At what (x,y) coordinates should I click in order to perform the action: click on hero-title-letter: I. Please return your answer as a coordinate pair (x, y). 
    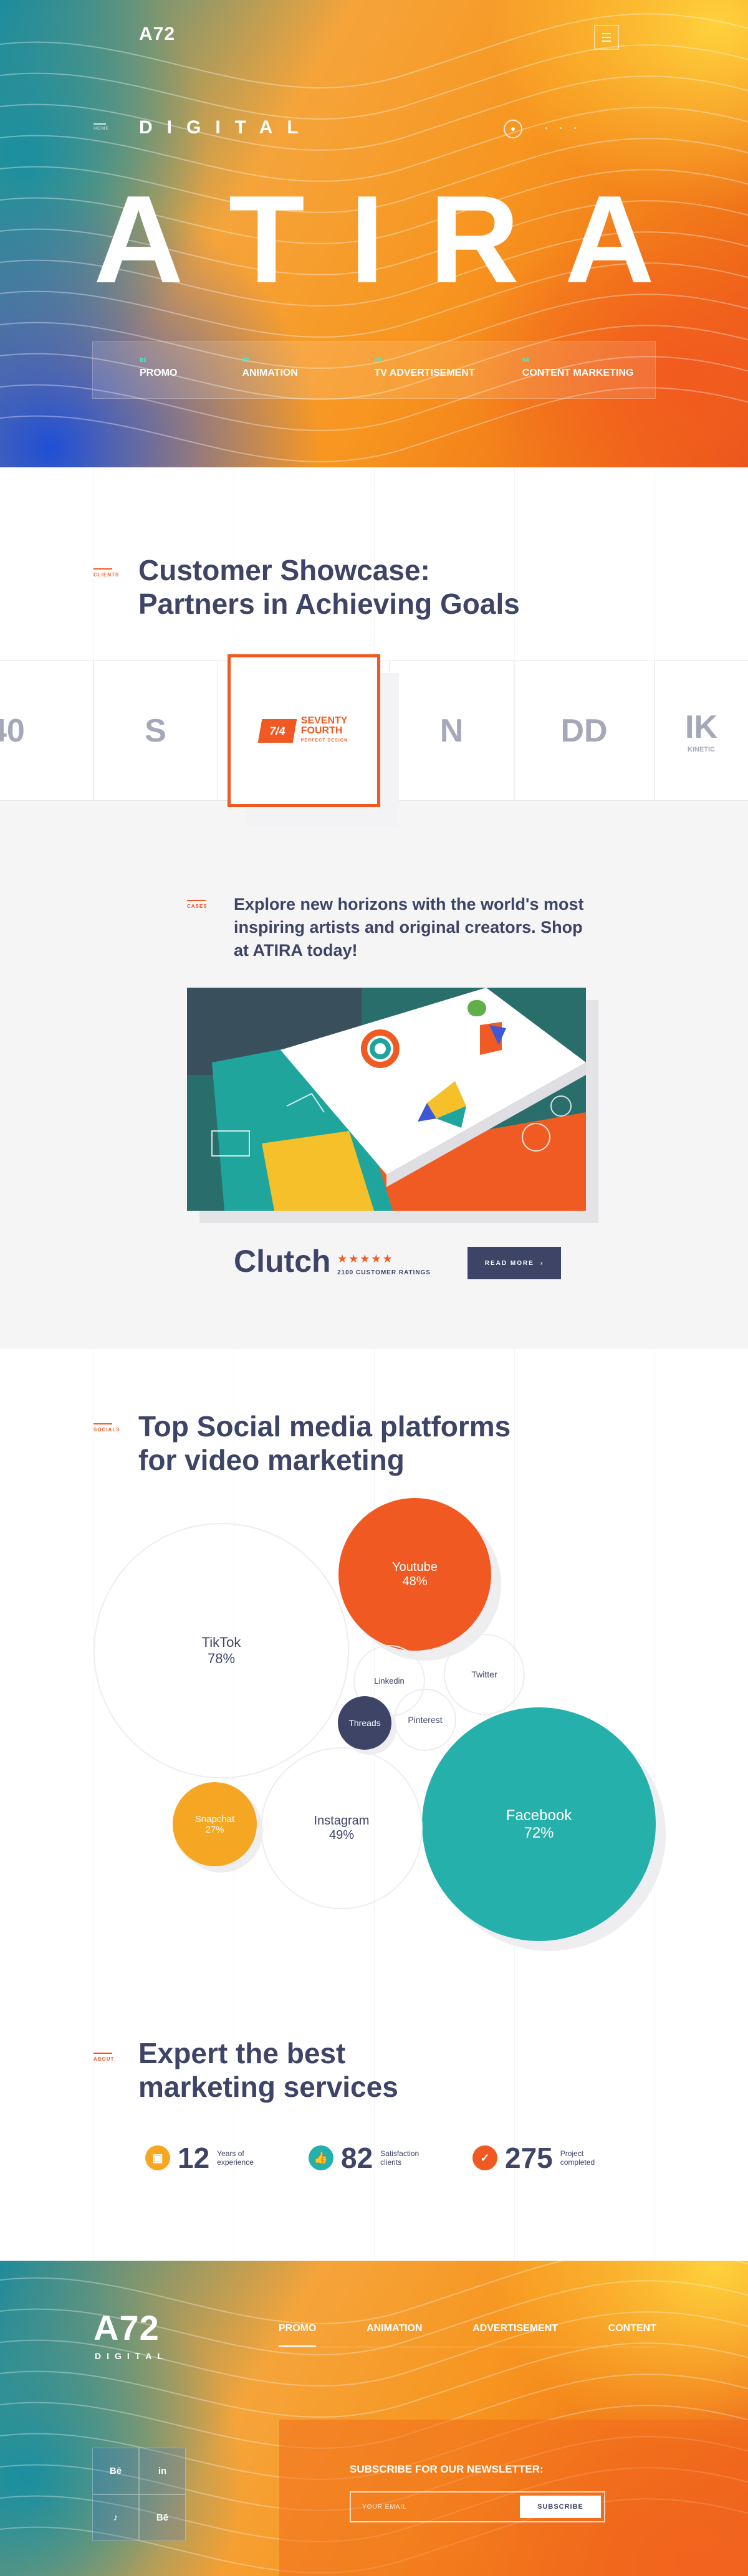
    Looking at the image, I should click on (367, 239).